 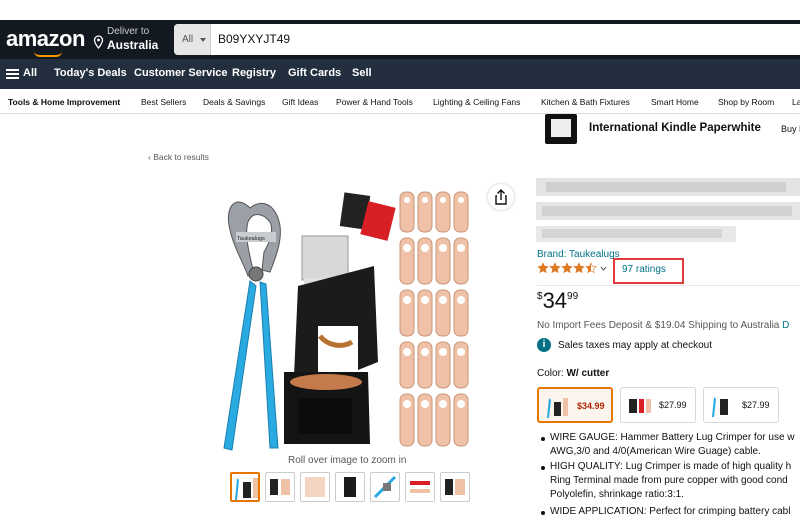 I want to click on zoom-hint: Roll over image to zoom in, so click(x=347, y=460).